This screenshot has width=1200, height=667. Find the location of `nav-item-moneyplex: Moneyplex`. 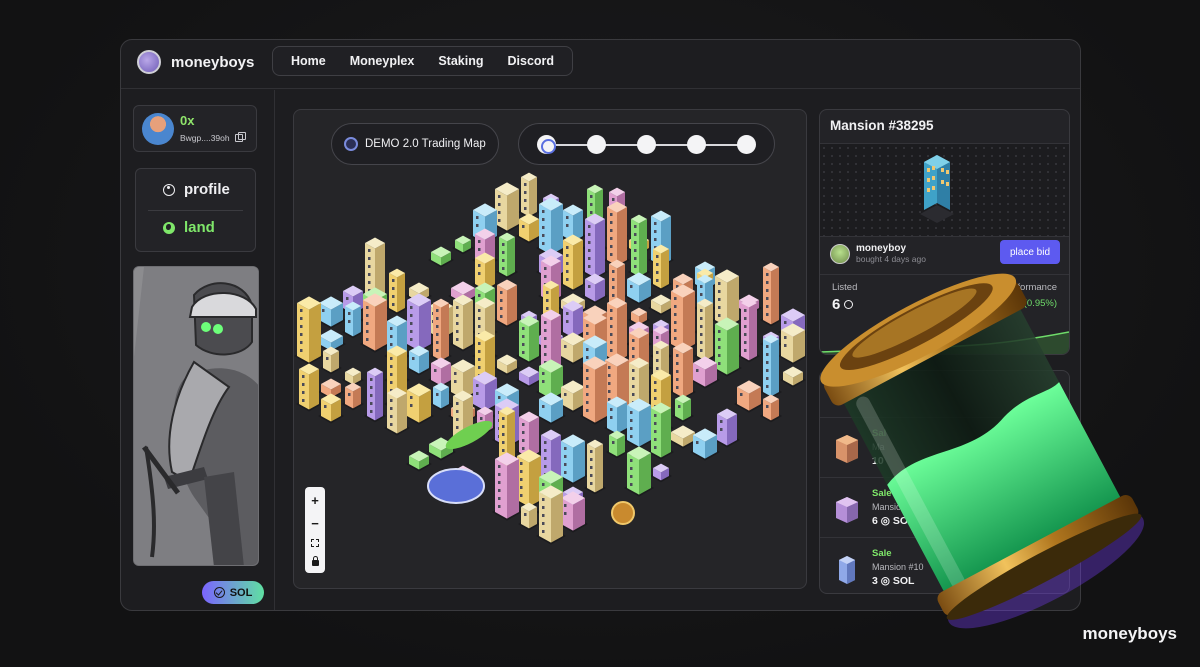

nav-item-moneyplex: Moneyplex is located at coordinates (382, 61).